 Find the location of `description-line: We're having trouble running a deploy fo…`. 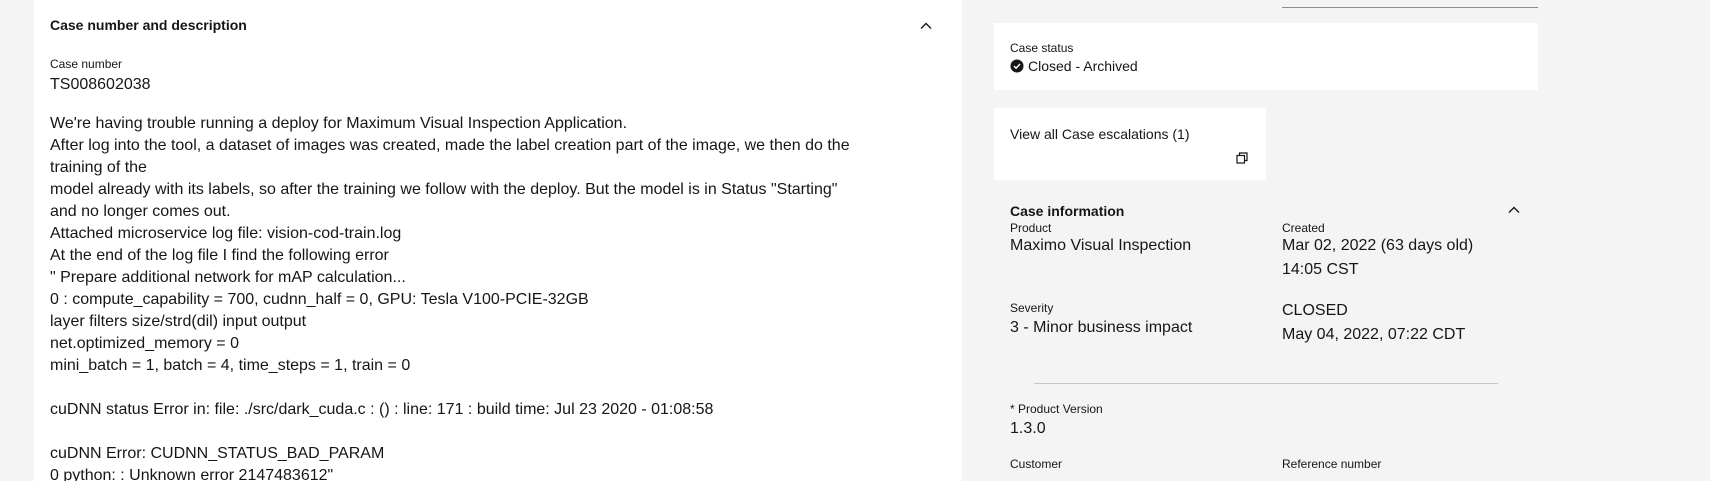

description-line: We're having trouble running a deploy fo… is located at coordinates (339, 123).